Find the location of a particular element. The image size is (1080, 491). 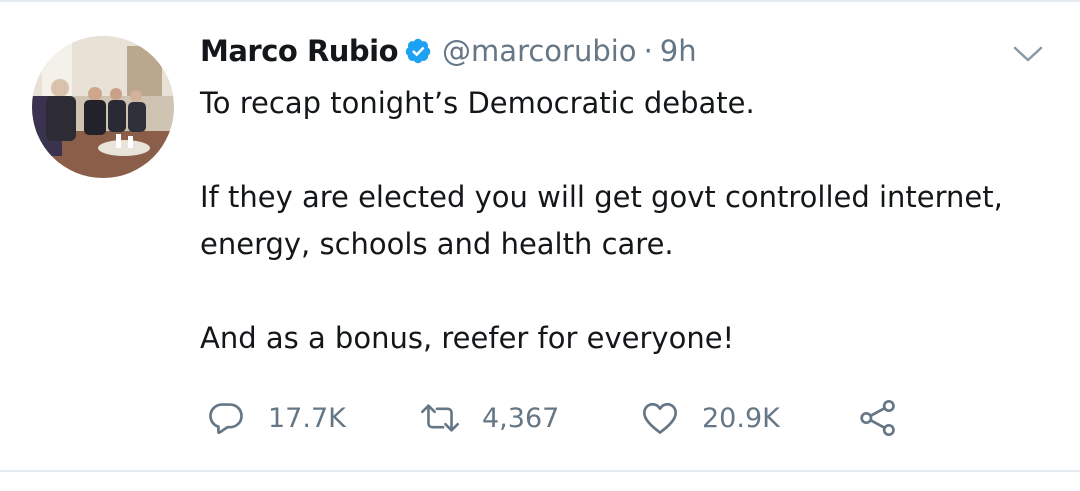

reply-count: 17.7K is located at coordinates (307, 418).